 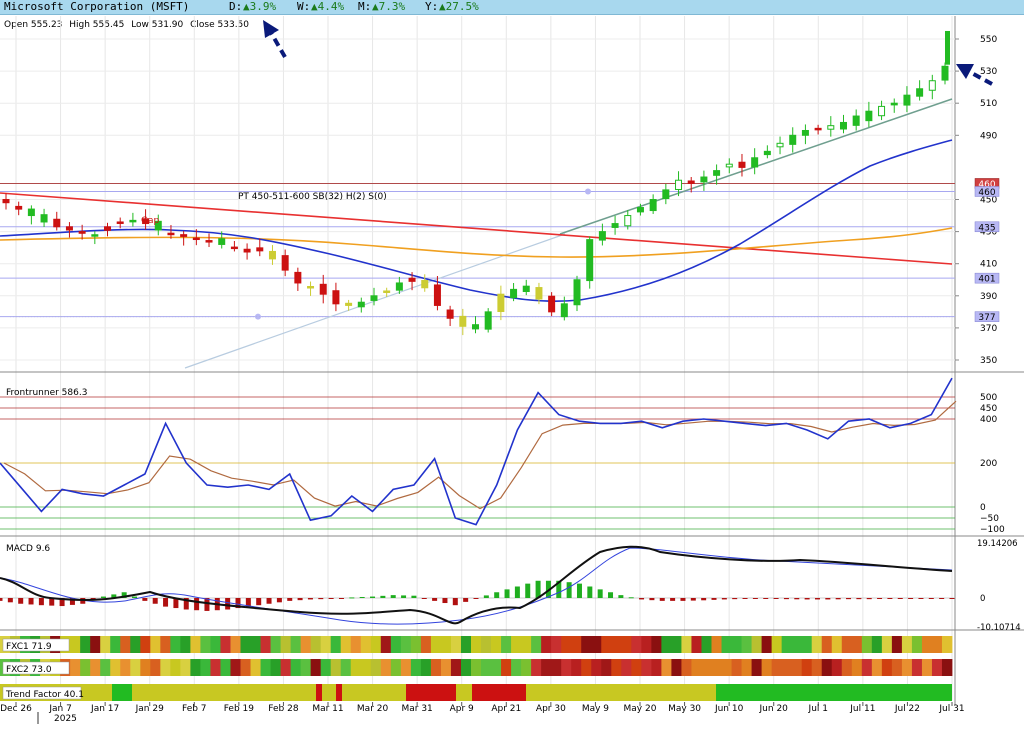 What do you see at coordinates (551, 709) in the screenshot?
I see `x-tick-label: Apr 30` at bounding box center [551, 709].